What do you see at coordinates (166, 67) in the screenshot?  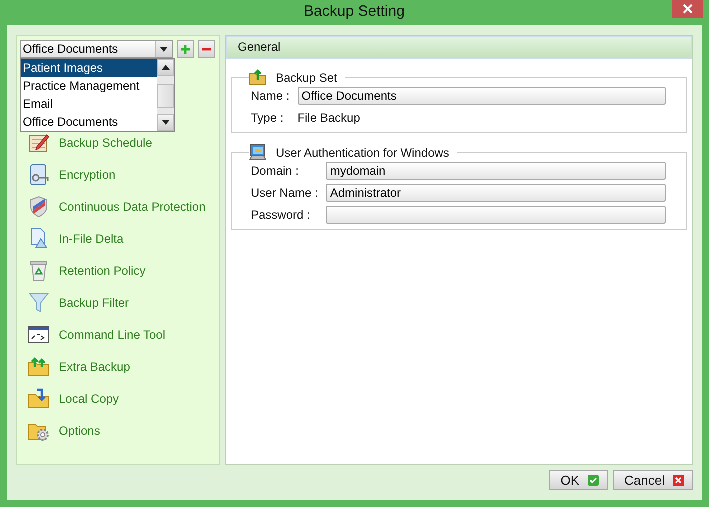 I see `up-arrow-icon` at bounding box center [166, 67].